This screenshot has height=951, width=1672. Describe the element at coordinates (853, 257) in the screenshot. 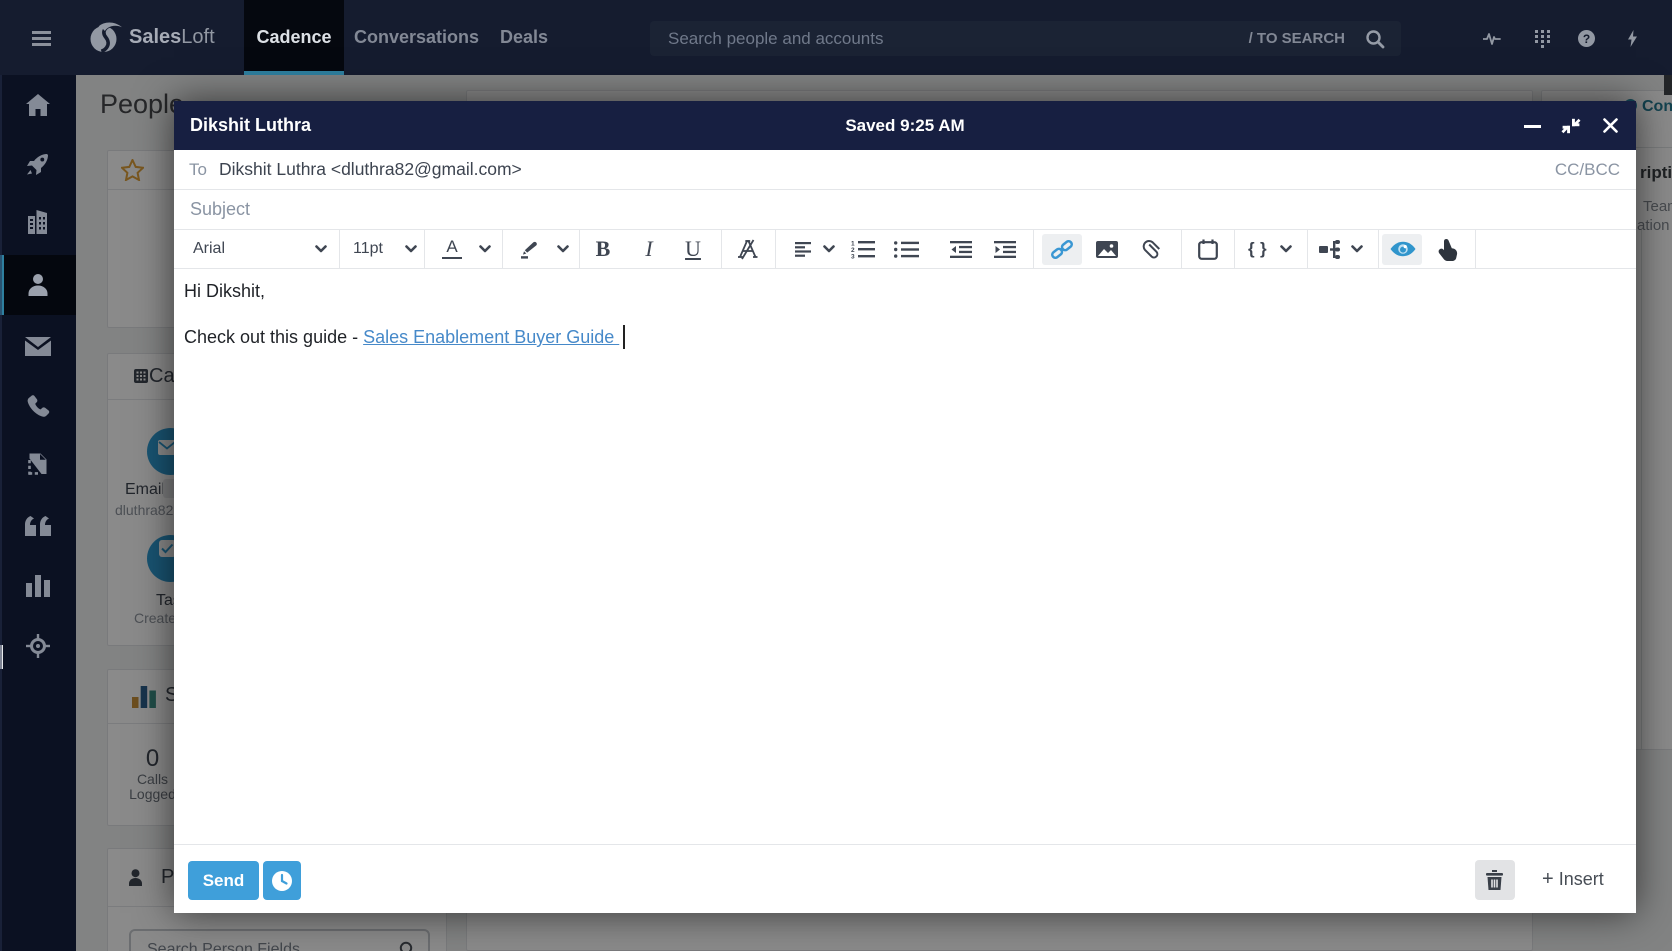

I see `svg-text: 3` at that location.